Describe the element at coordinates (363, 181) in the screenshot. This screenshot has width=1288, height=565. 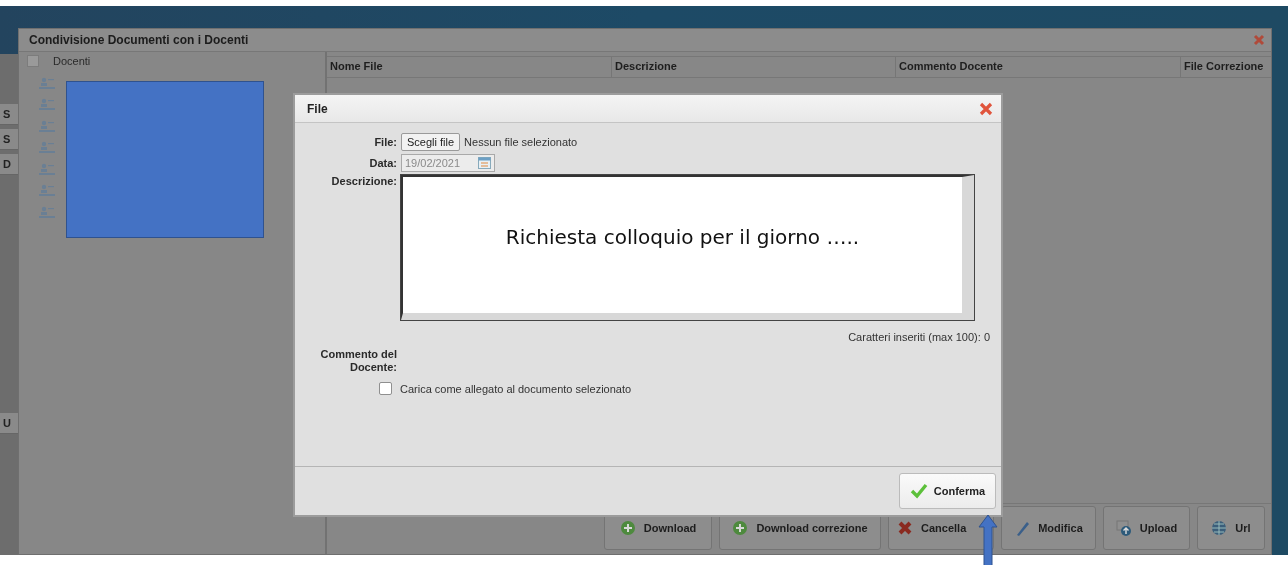
I see `field-label: Descrizione:` at that location.